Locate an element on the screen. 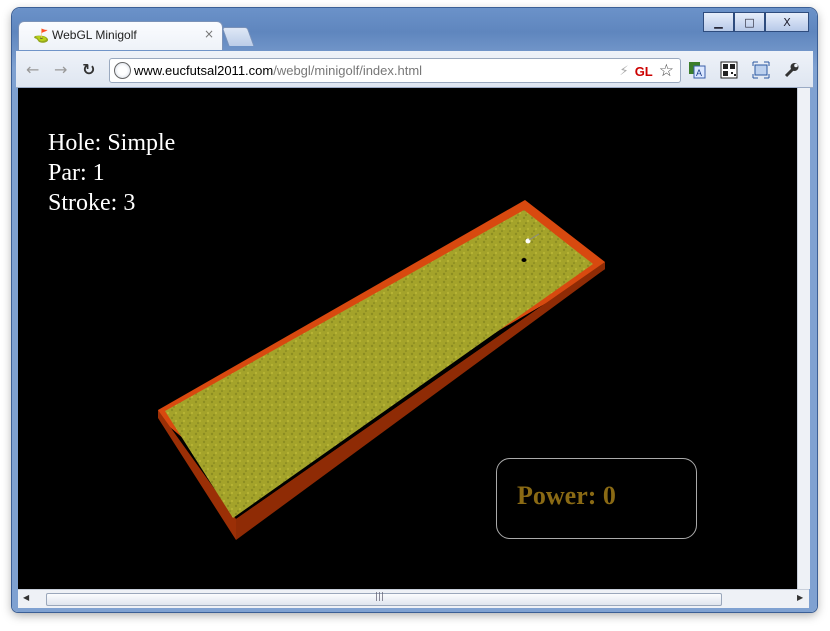  svg-text: A is located at coordinates (699, 73).